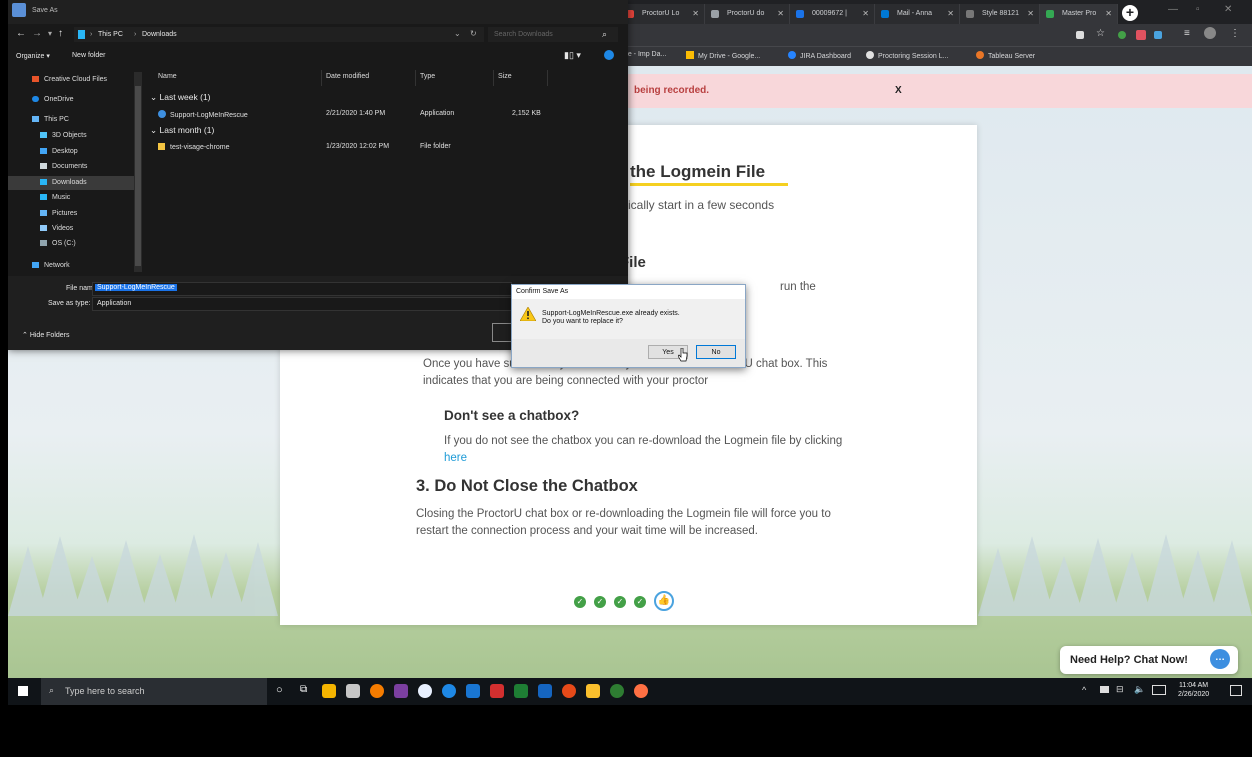 The image size is (1252, 757). What do you see at coordinates (203, 114) in the screenshot?
I see `file-row: Support-LogMeInRescue` at bounding box center [203, 114].